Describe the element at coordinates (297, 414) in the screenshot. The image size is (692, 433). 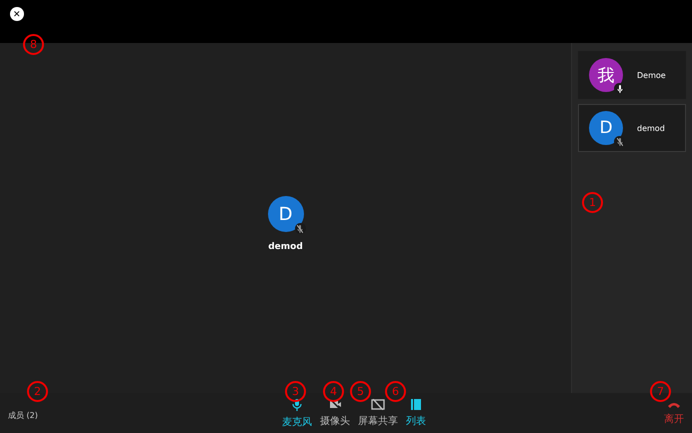
I see `mic-button: 麦克风` at that location.